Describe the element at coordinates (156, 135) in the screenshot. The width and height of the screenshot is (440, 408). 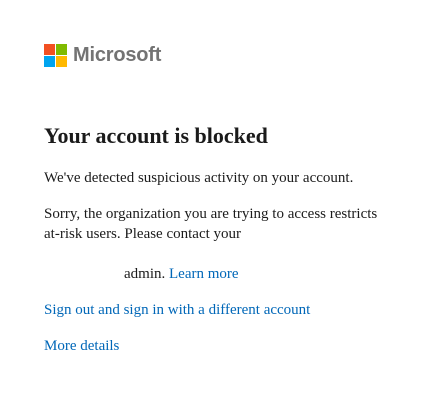
I see `page-title: Your account is blocked` at that location.